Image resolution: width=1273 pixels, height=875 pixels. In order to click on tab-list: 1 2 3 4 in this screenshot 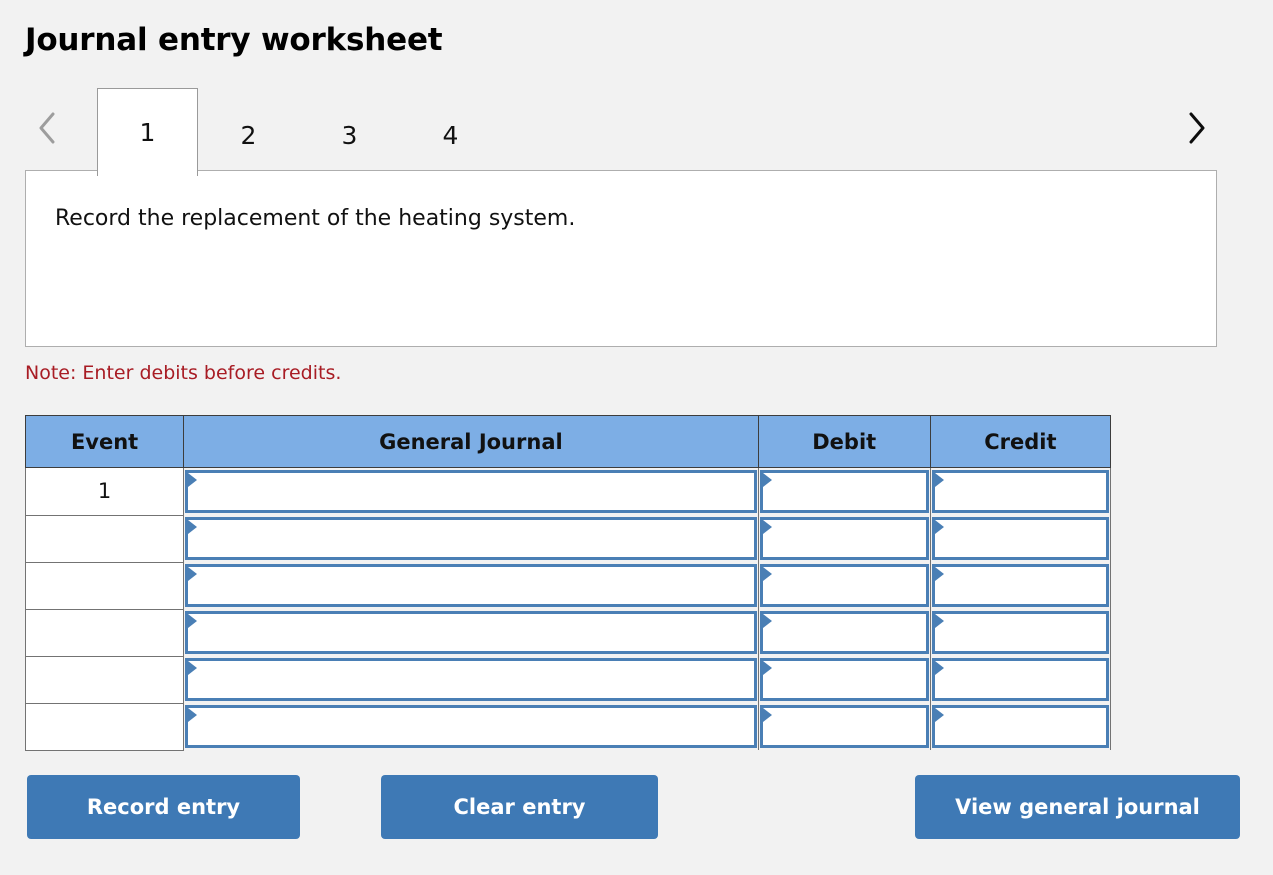, I will do `click(299, 132)`.